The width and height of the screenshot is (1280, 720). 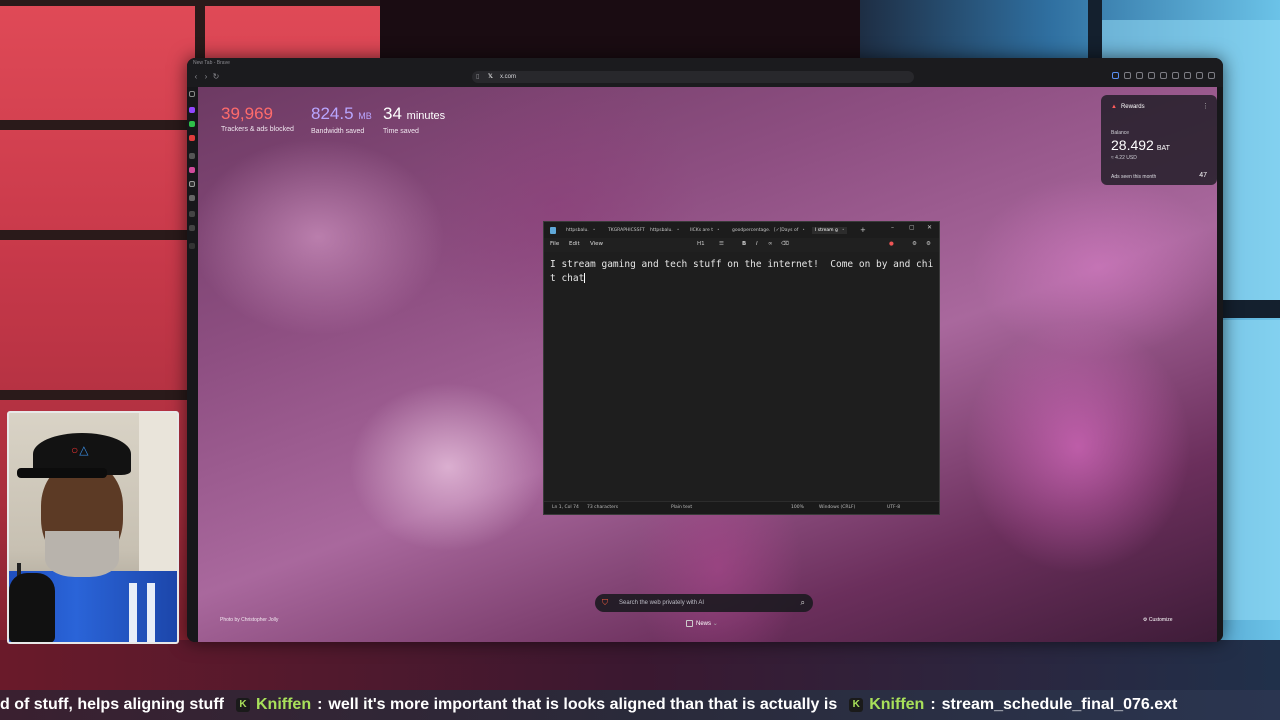 I want to click on add-sidebar-icon, so click(x=192, y=246).